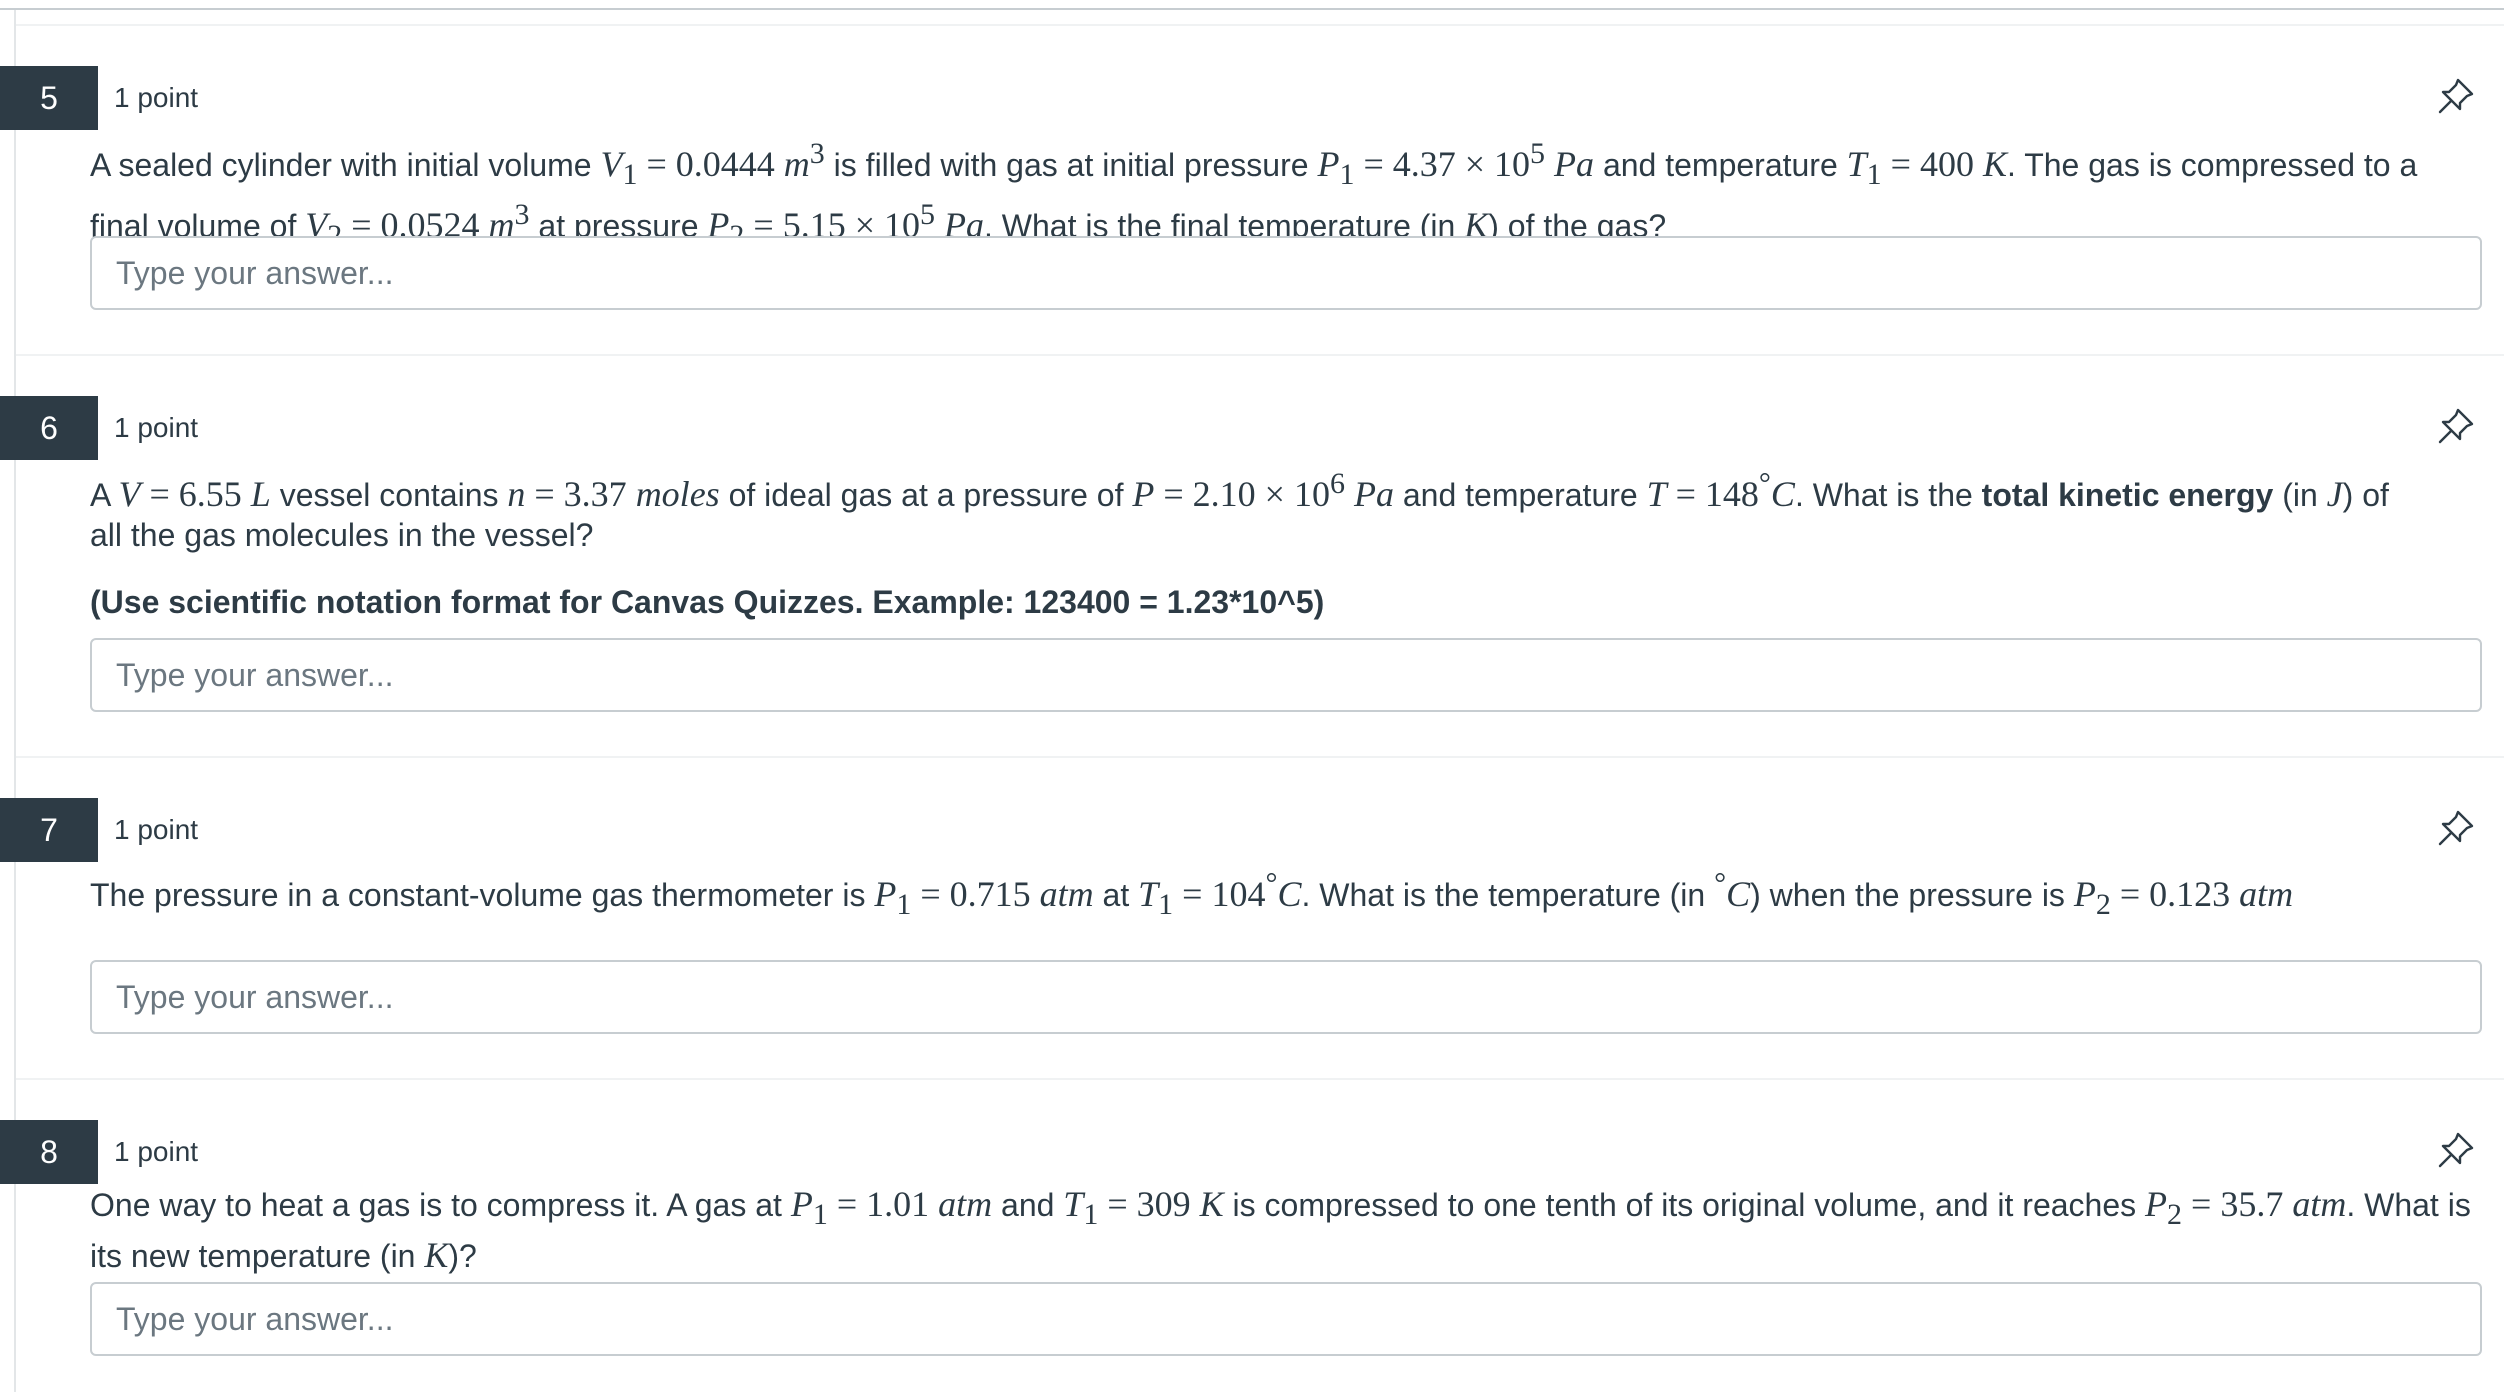 The image size is (2504, 1392). Describe the element at coordinates (49, 1152) in the screenshot. I see `question-number: 8` at that location.